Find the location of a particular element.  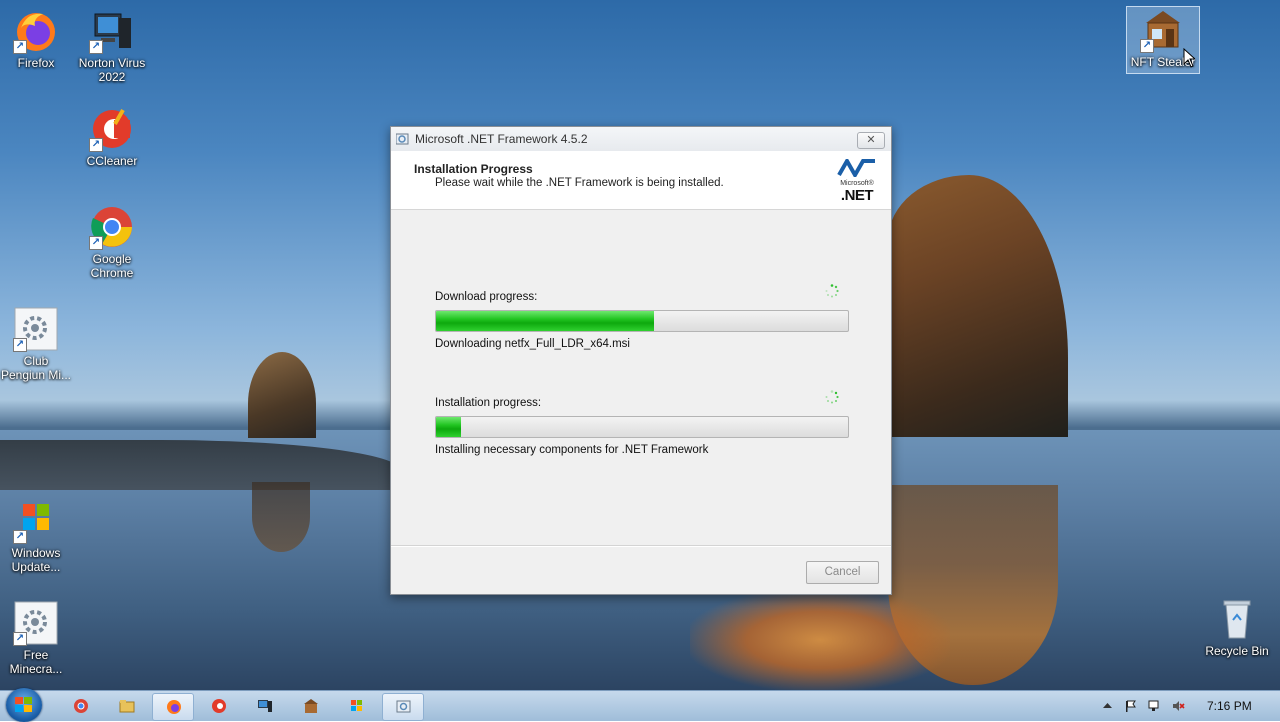

taskbar-chrome is located at coordinates (80, 706).